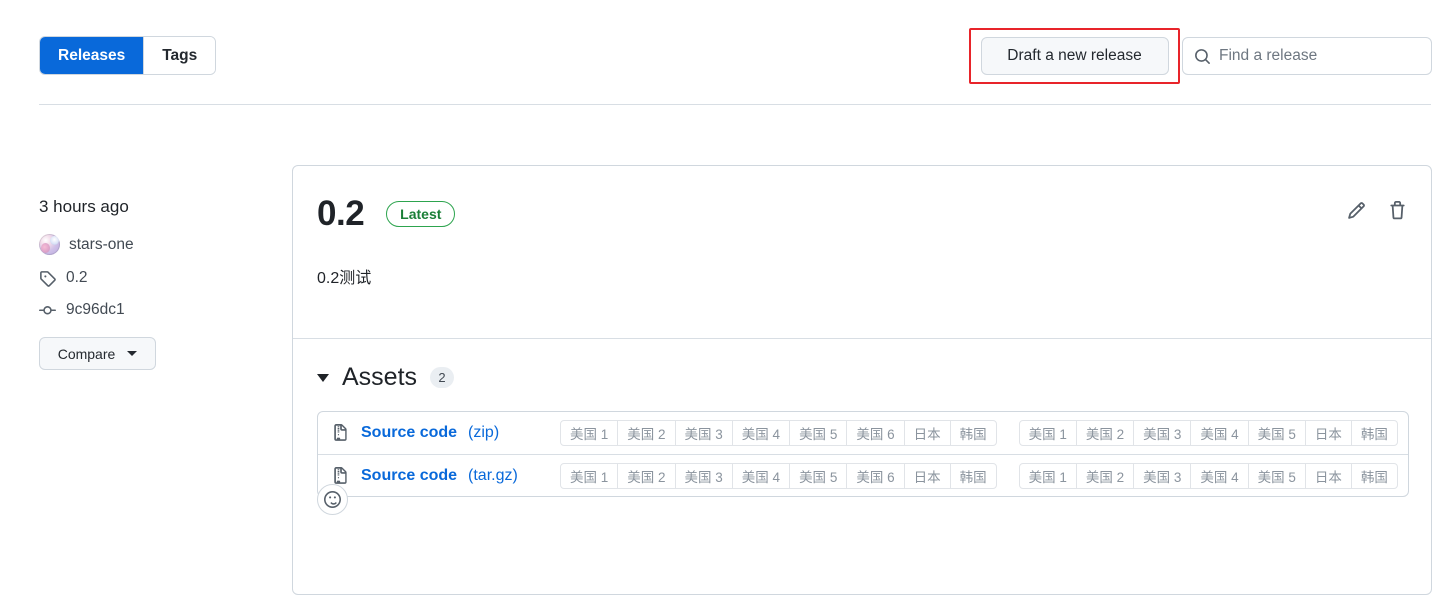 The width and height of the screenshot is (1451, 602). I want to click on release-title: 0.2, so click(341, 213).